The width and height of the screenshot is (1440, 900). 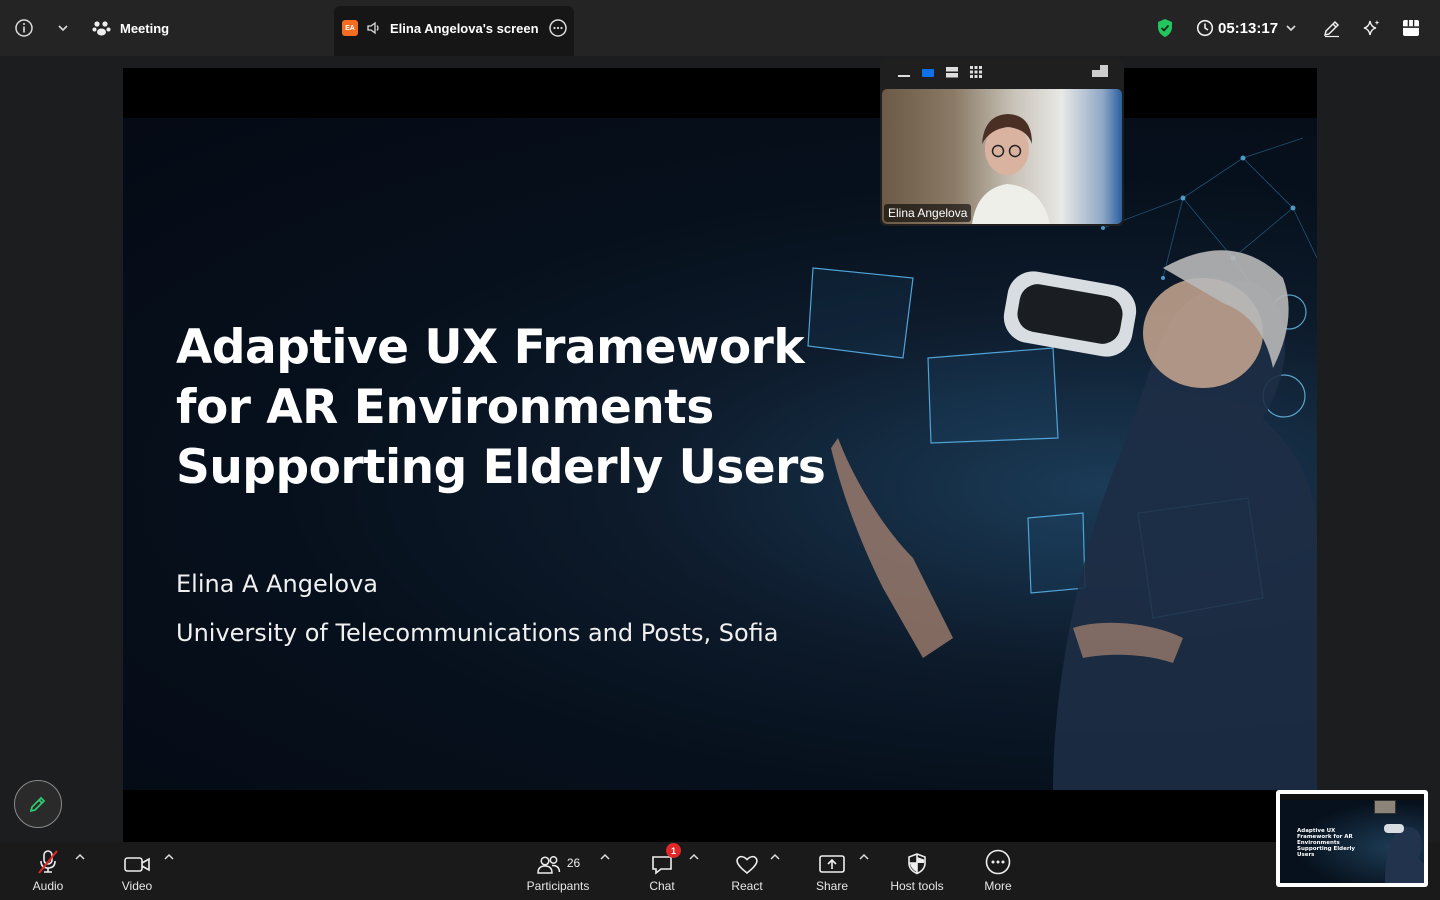 What do you see at coordinates (48, 886) in the screenshot?
I see `audio-label: Audio` at bounding box center [48, 886].